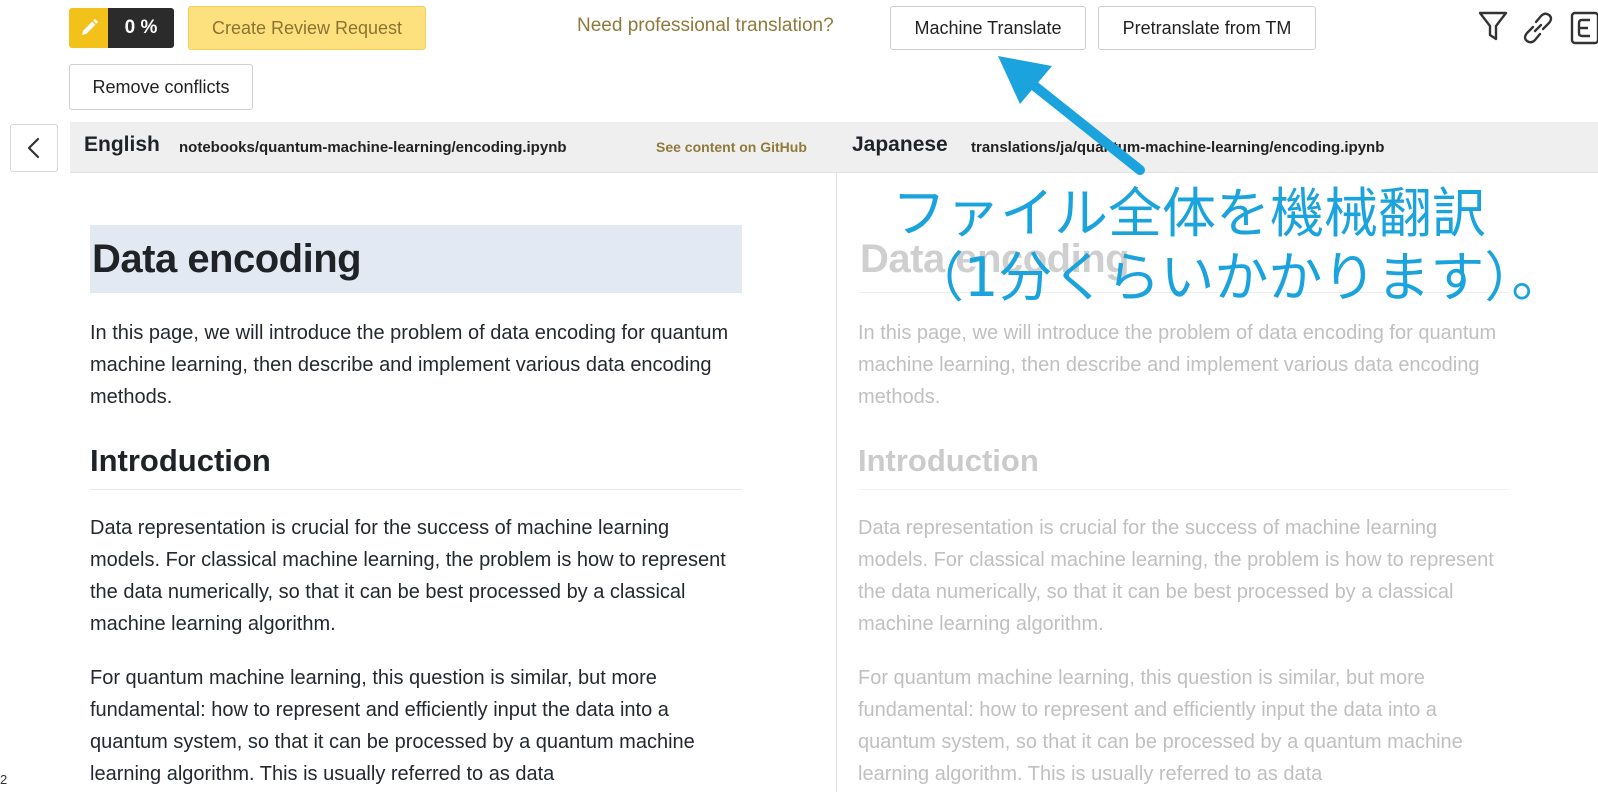 The height and width of the screenshot is (792, 1598). Describe the element at coordinates (1189, 213) in the screenshot. I see `annotation-line: ファイル全体を機械翻訳` at that location.